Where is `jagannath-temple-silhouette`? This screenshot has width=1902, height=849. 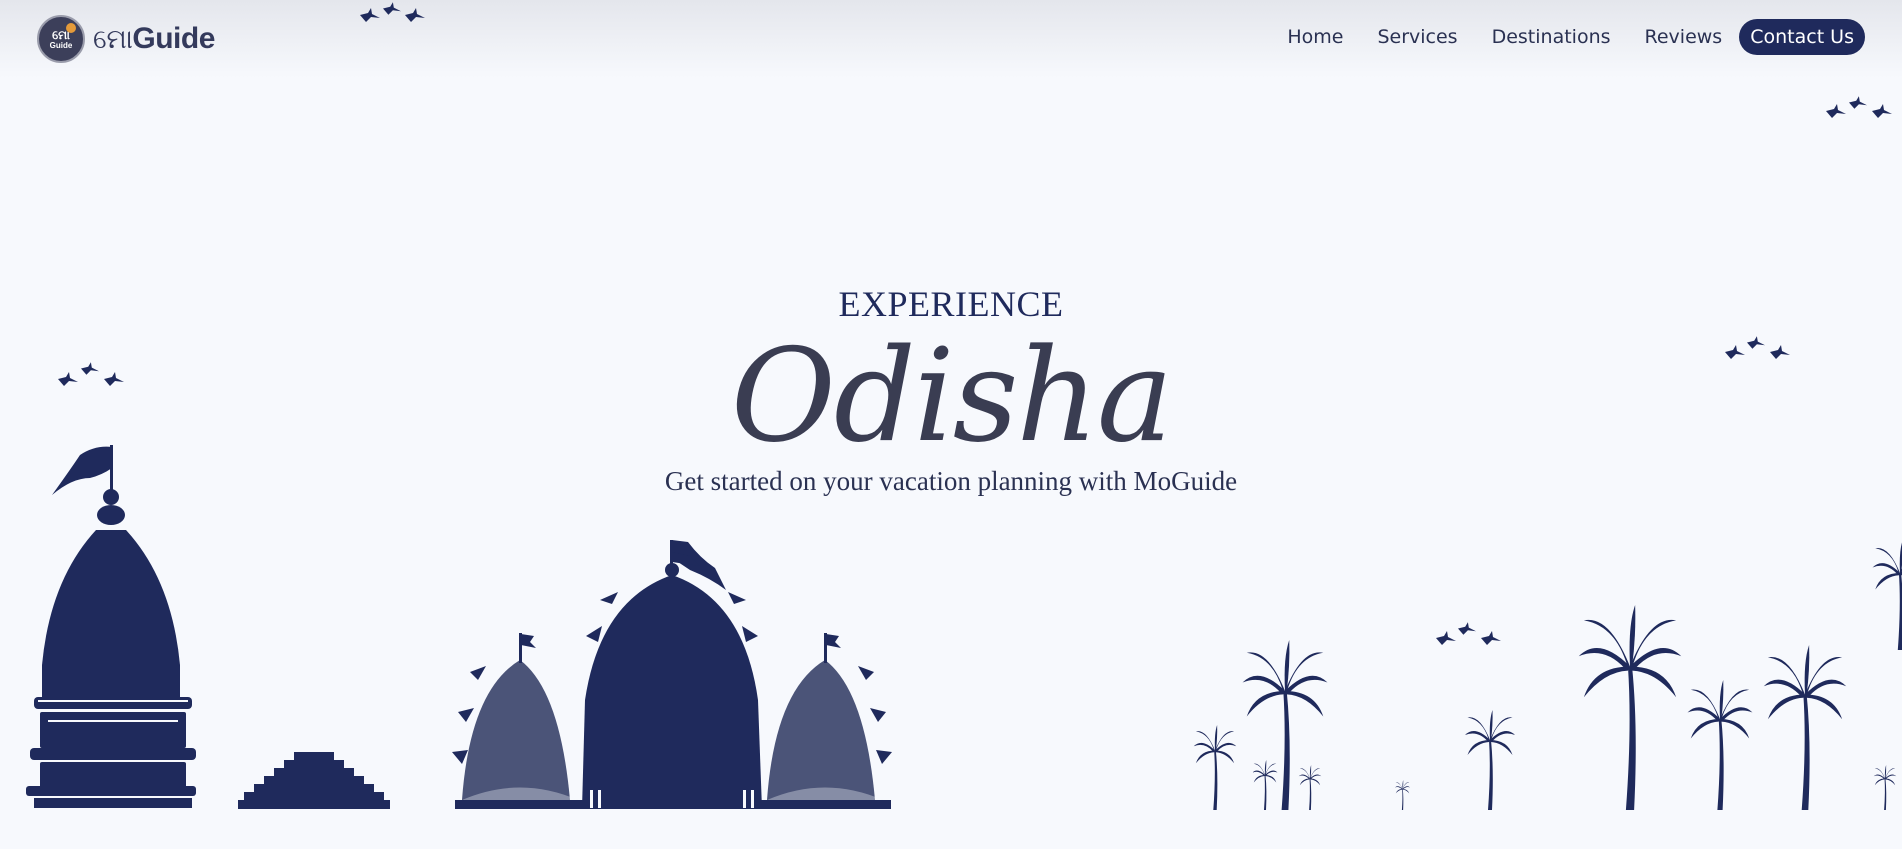 jagannath-temple-silhouette is located at coordinates (672, 674).